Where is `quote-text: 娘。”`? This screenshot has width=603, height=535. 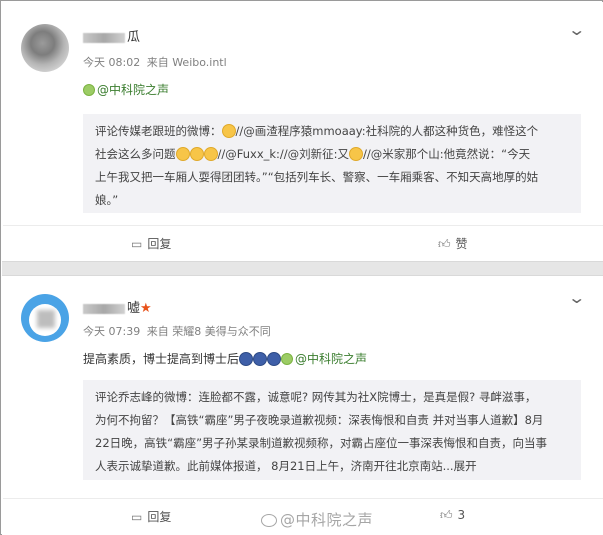
quote-text: 娘。” is located at coordinates (107, 200).